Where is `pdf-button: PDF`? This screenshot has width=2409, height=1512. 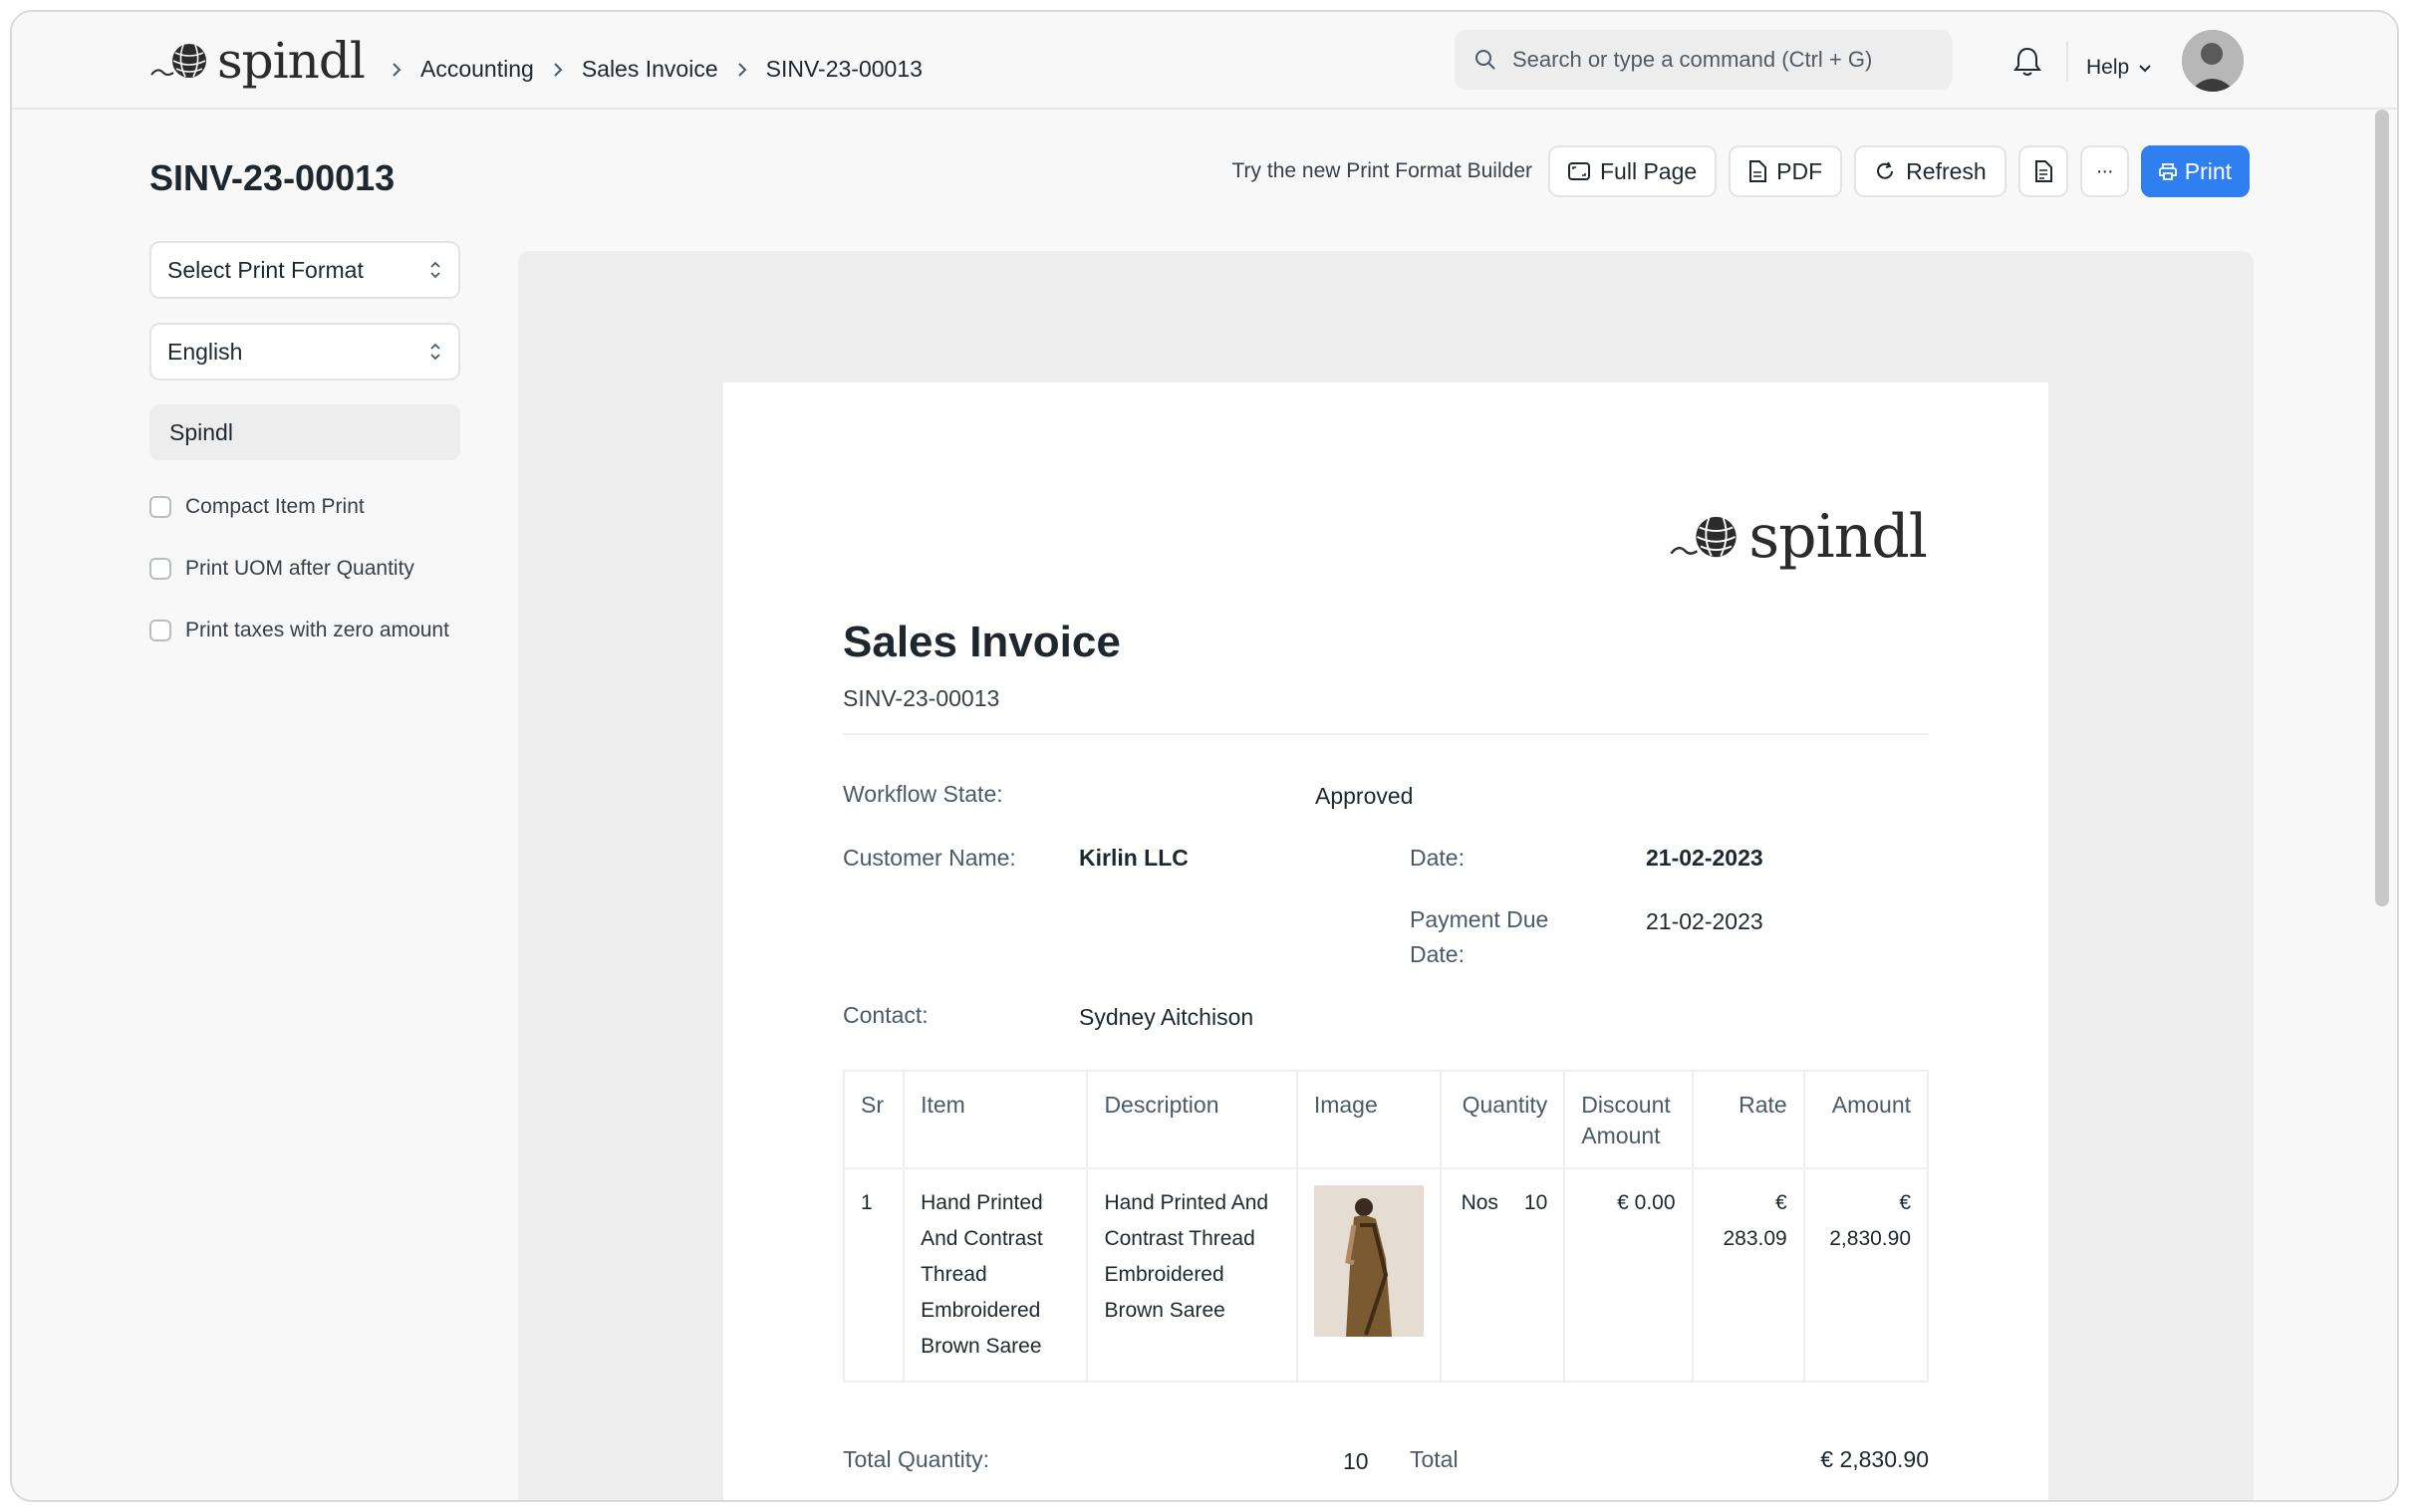 pdf-button: PDF is located at coordinates (1786, 171).